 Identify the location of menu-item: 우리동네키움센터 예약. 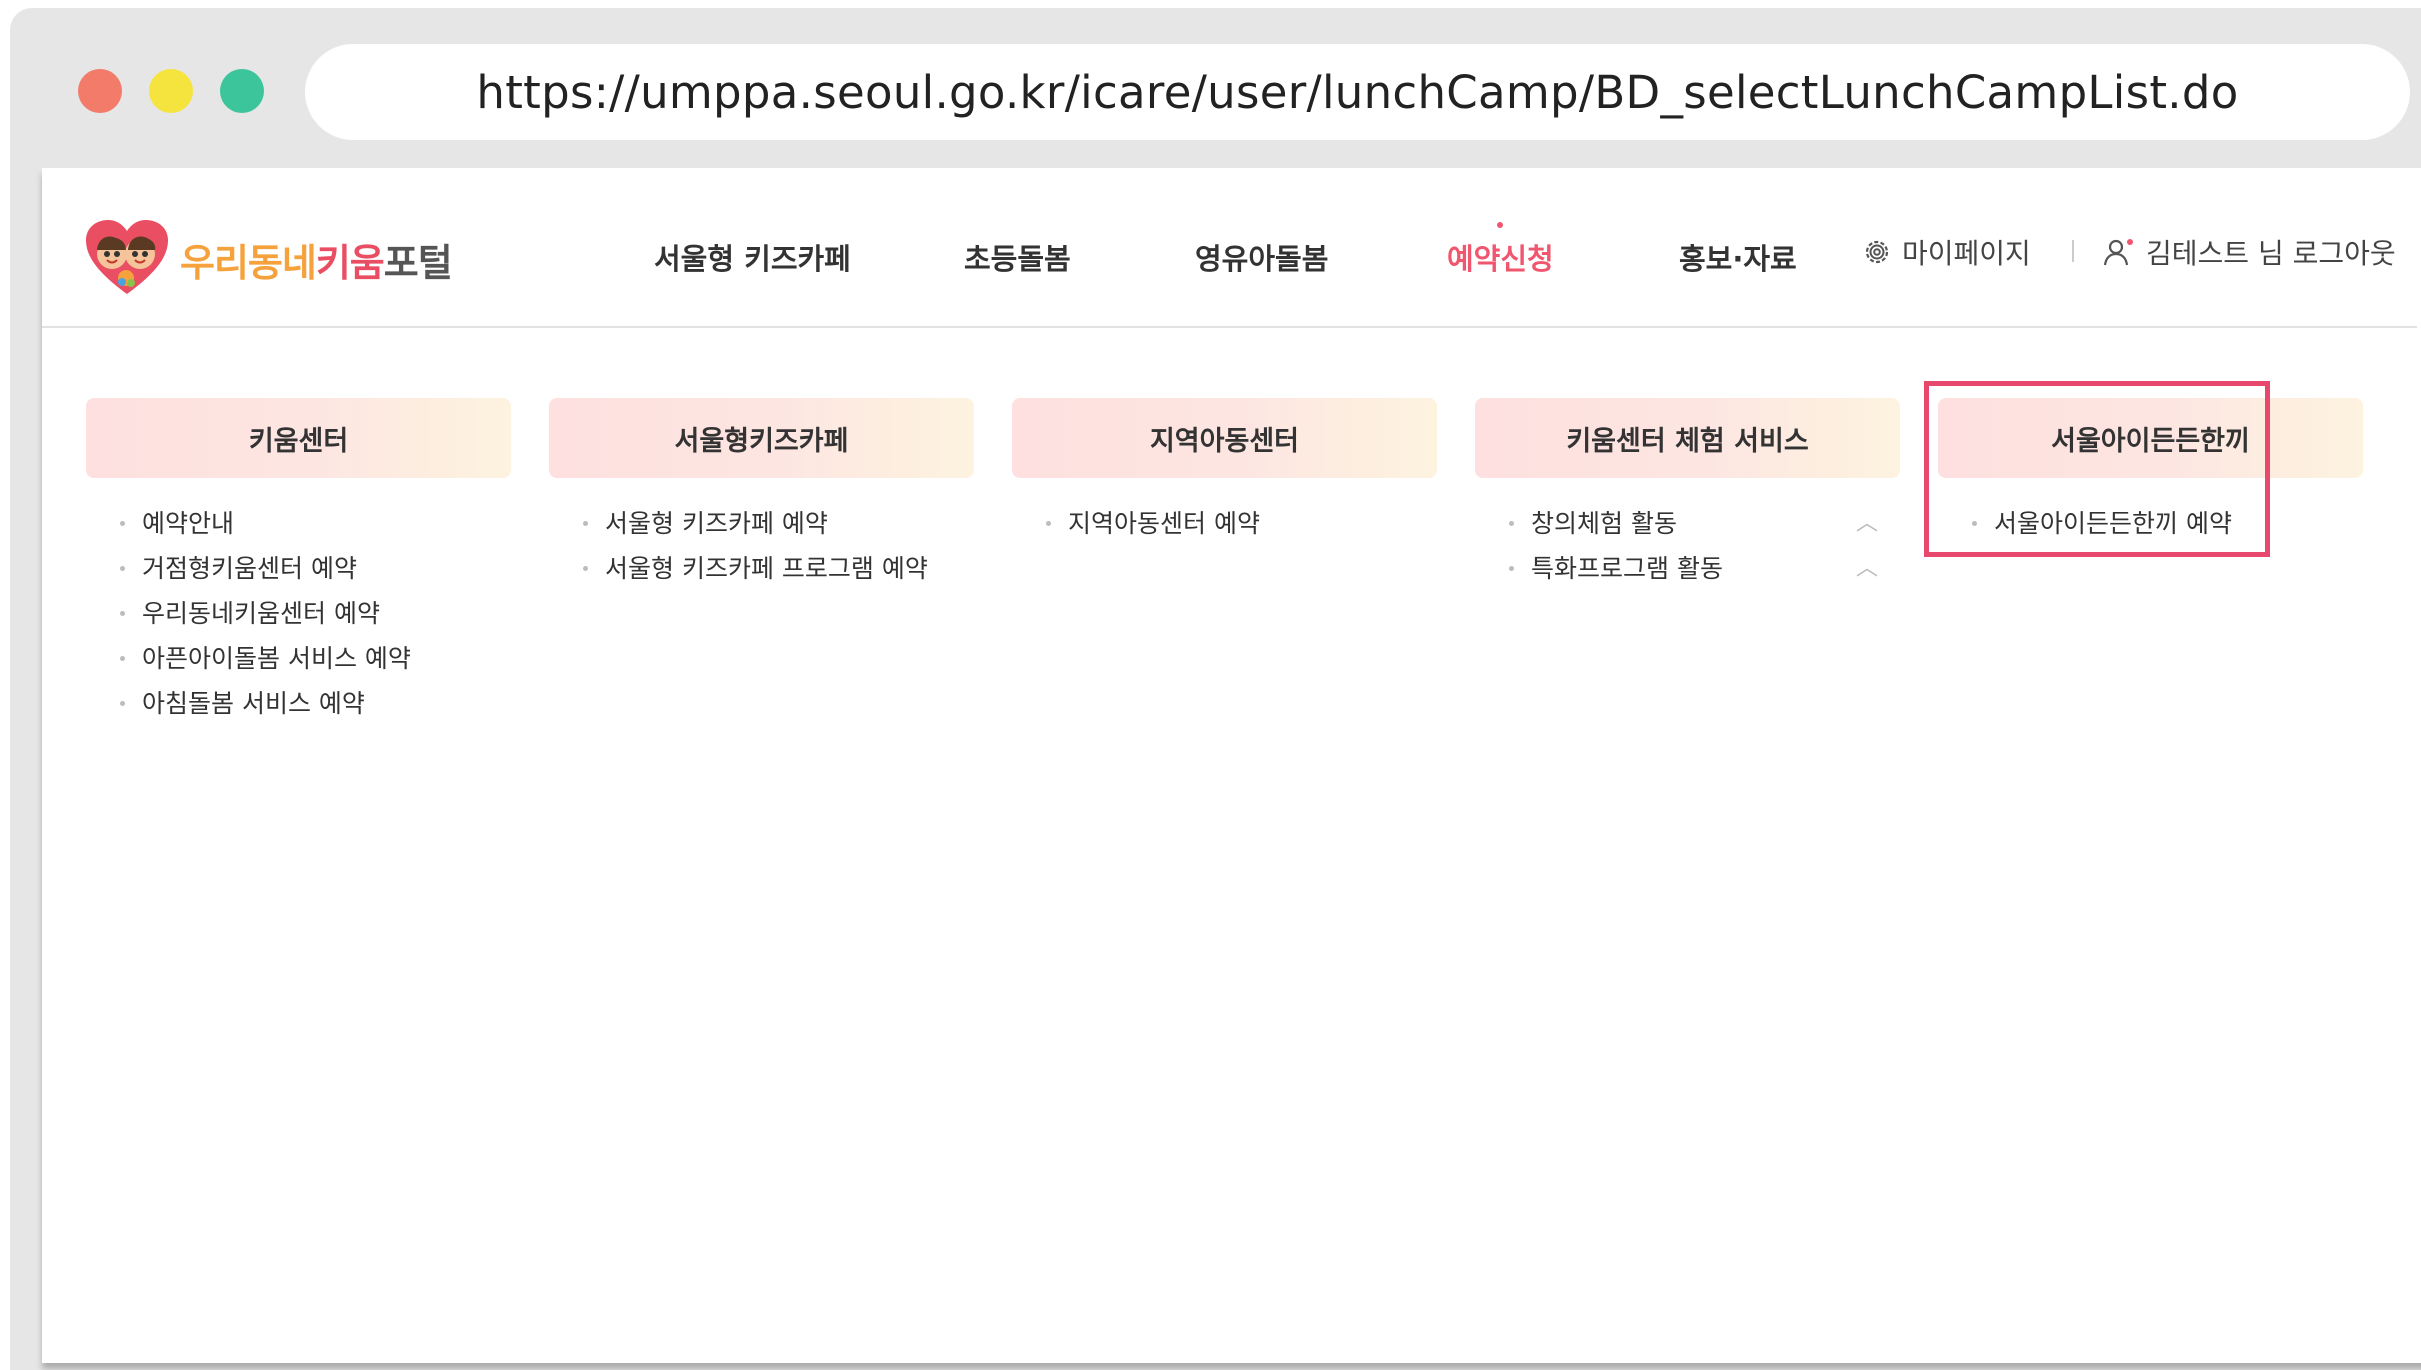
(313, 613).